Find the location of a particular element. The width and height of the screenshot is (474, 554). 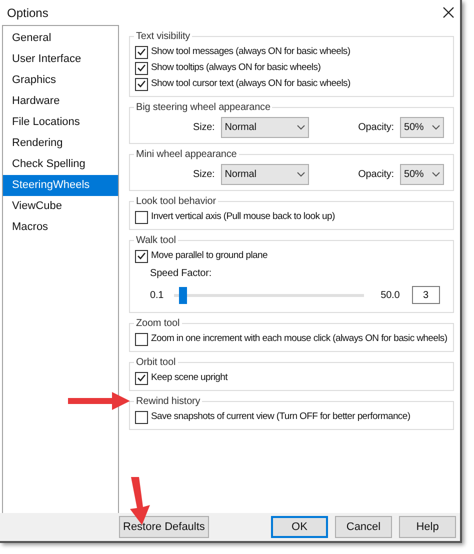

sidebar-item: Check Spelling is located at coordinates (60, 164).